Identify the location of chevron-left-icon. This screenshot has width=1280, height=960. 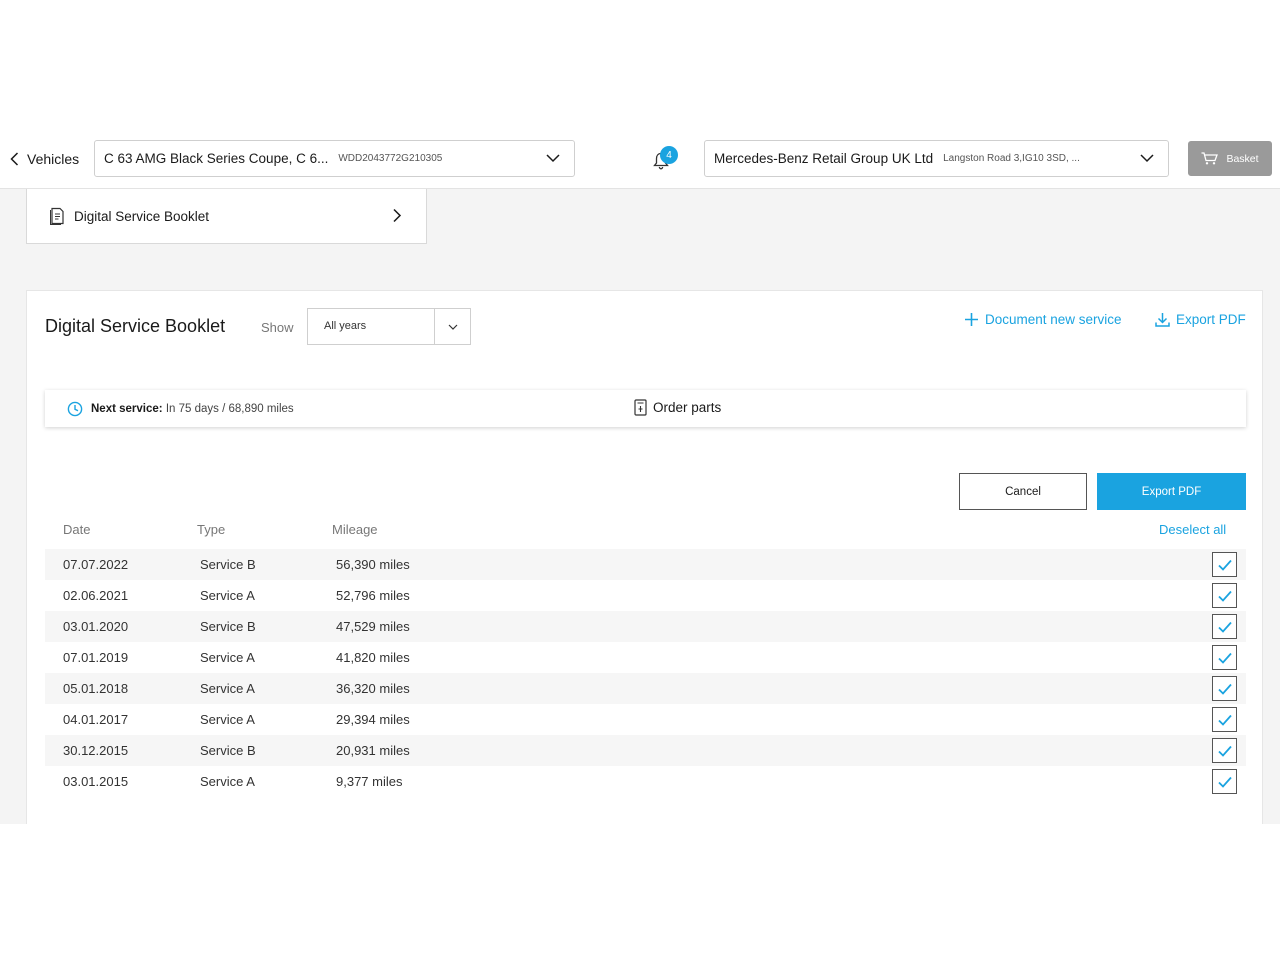
(14, 159).